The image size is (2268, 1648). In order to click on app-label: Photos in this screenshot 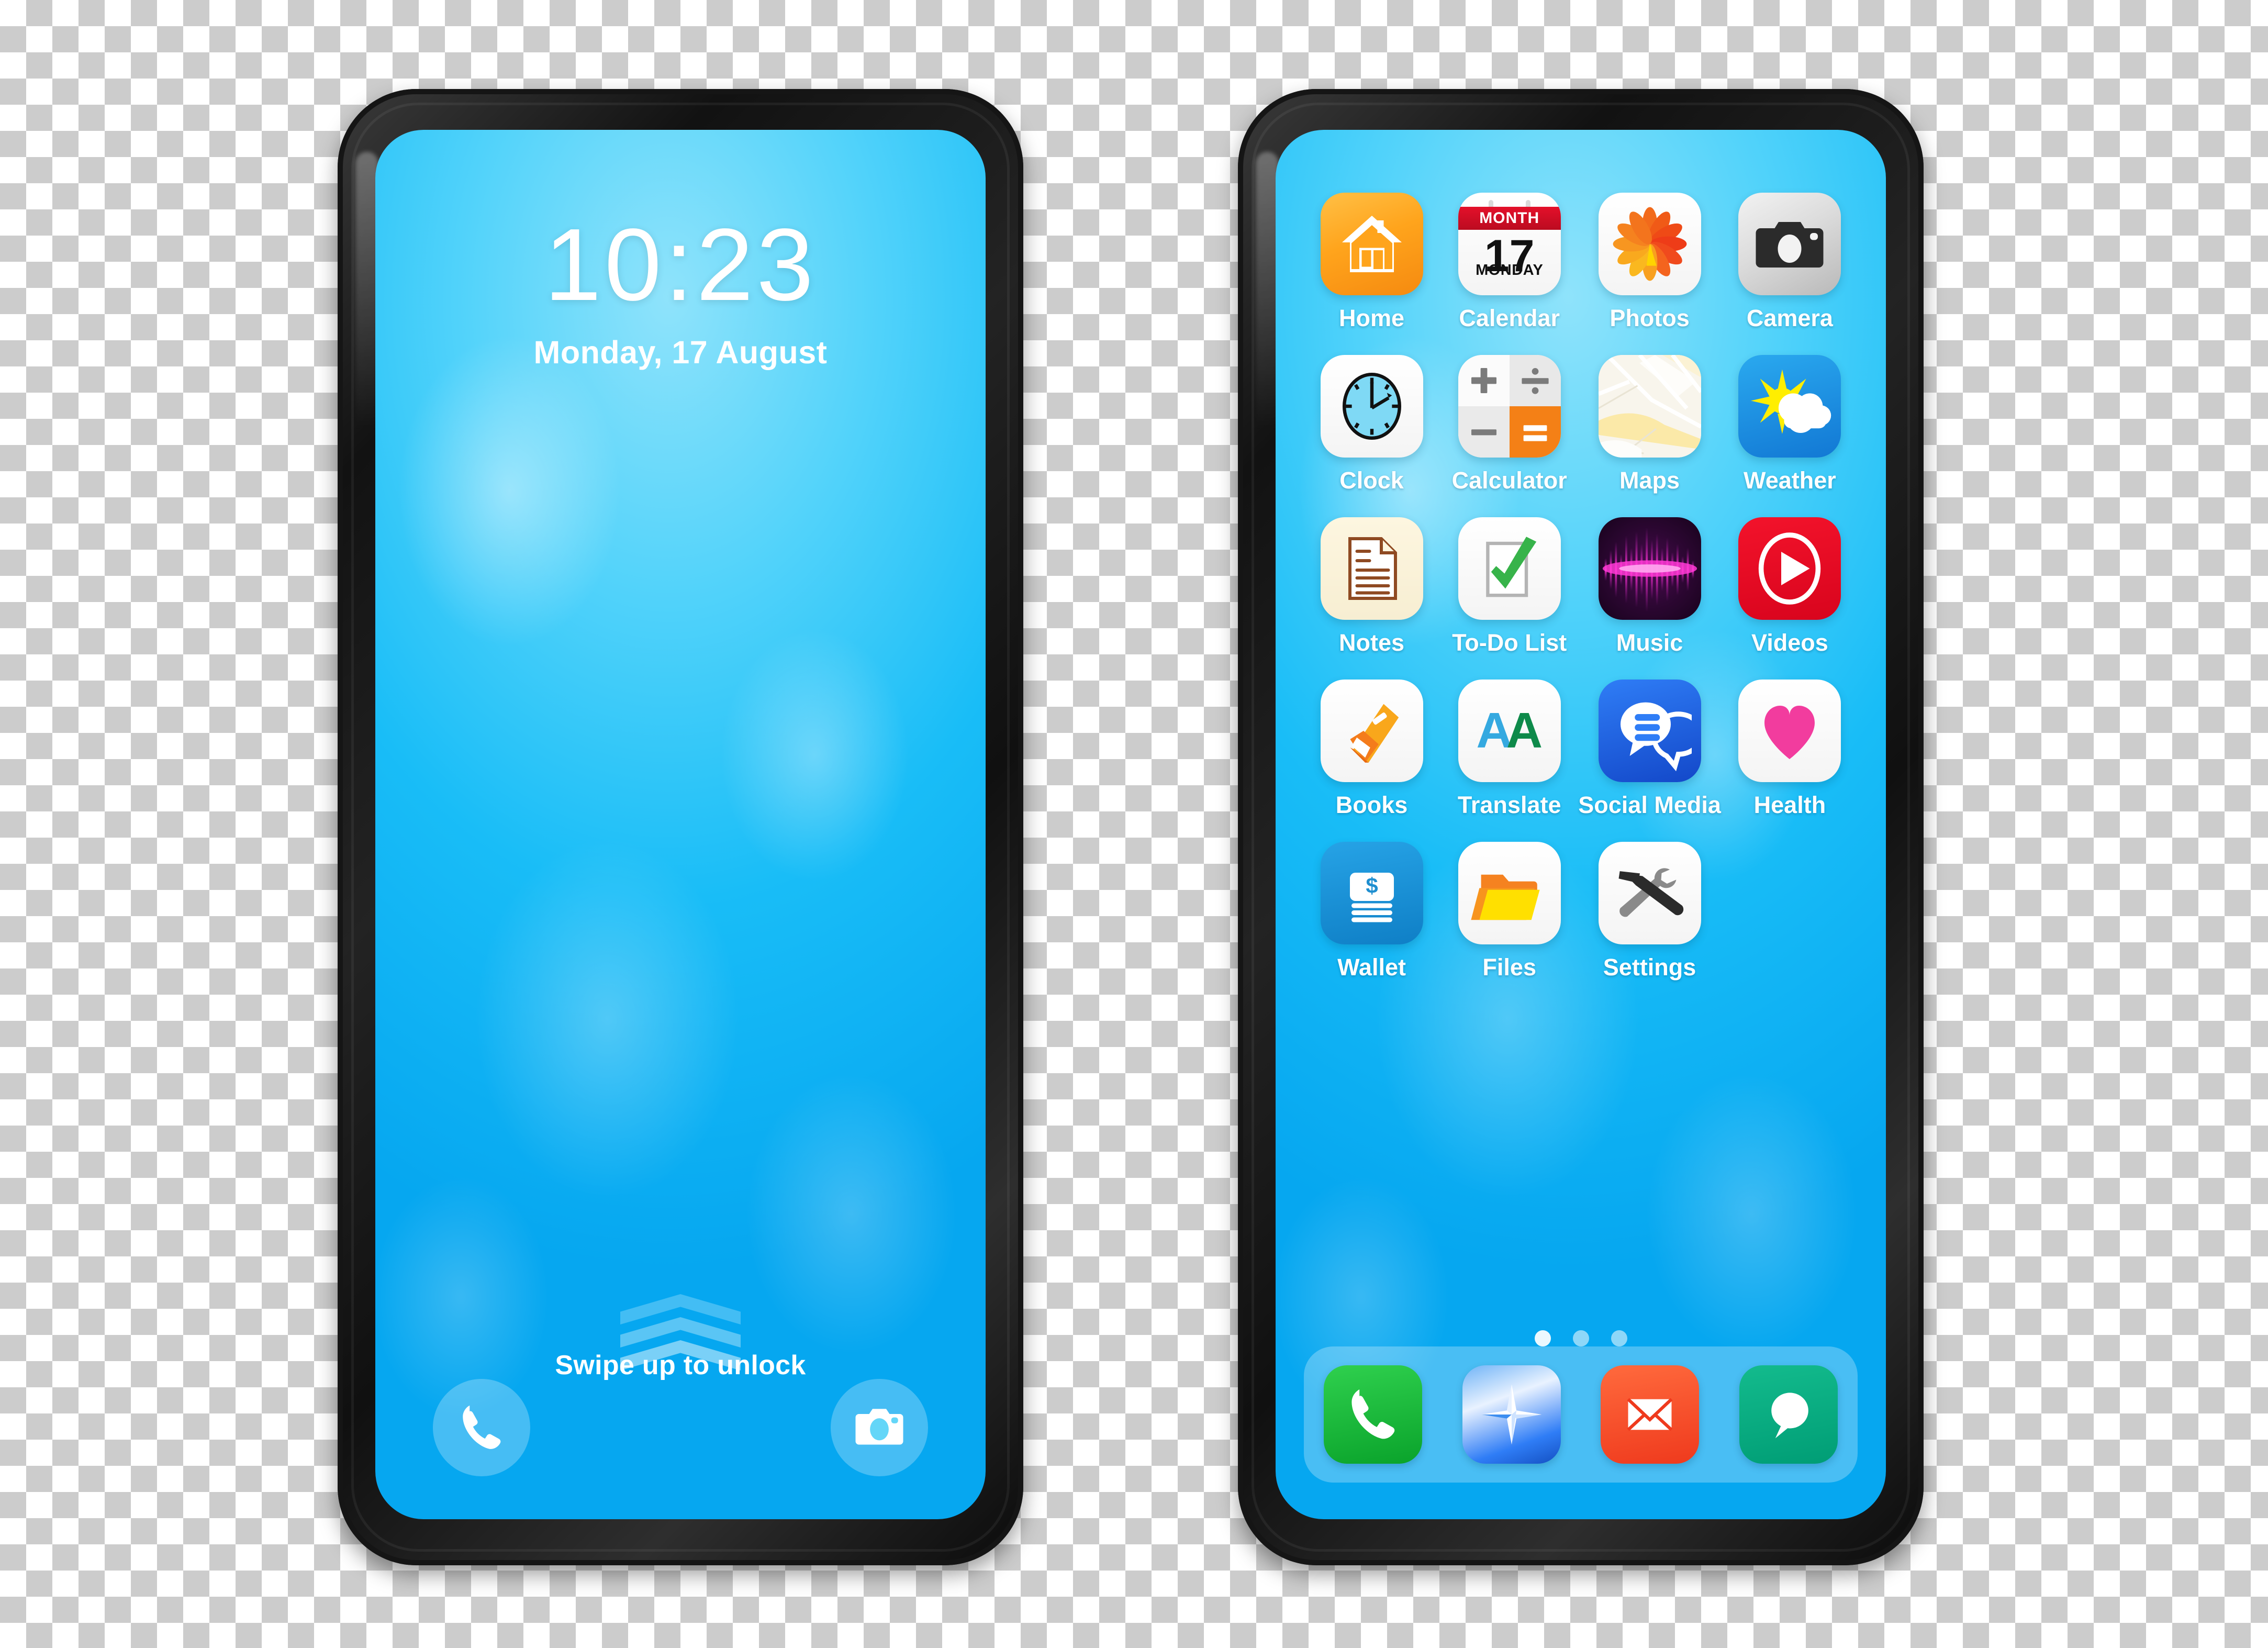, I will do `click(1650, 318)`.